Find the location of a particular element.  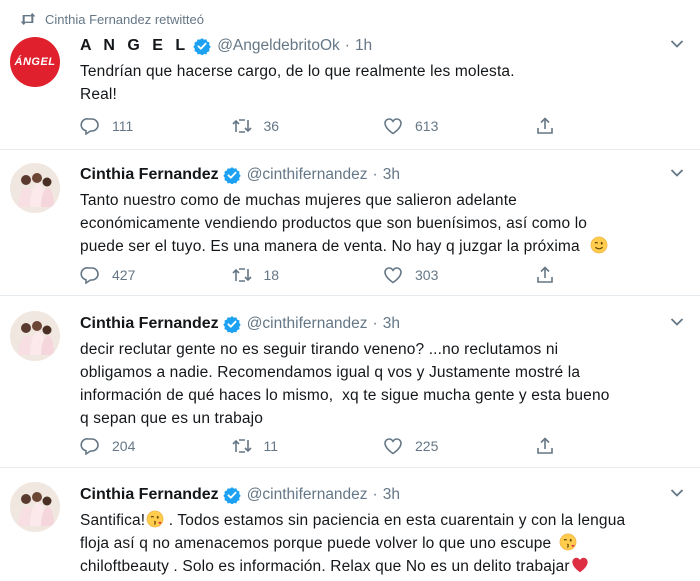

avatar: ÁNGEL is located at coordinates (35, 62).